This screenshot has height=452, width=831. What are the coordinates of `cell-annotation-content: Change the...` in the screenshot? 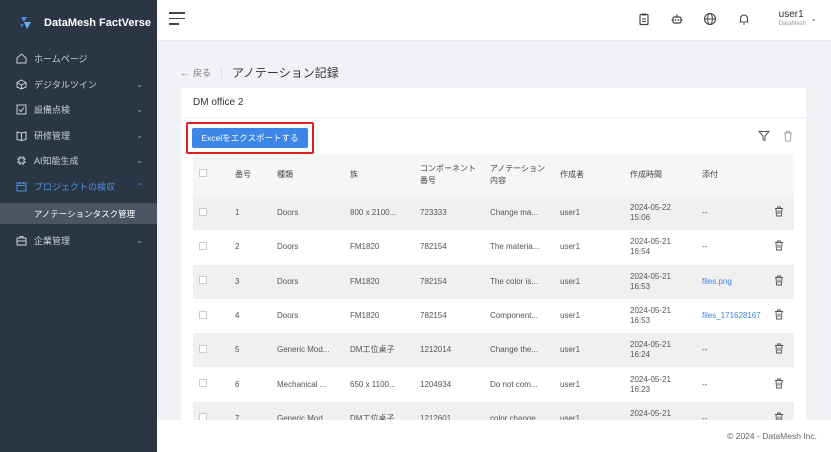 It's located at (519, 350).